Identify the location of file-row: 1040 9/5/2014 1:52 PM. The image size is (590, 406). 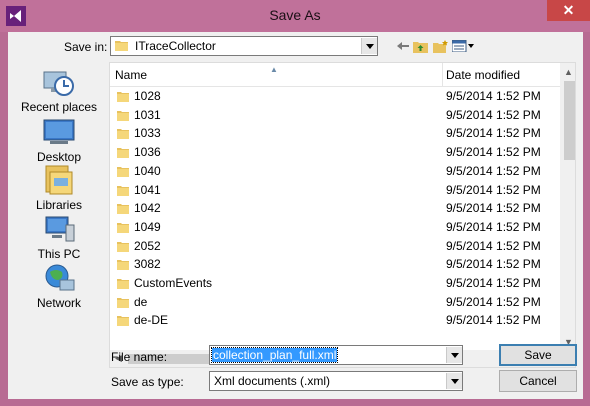
(335, 171).